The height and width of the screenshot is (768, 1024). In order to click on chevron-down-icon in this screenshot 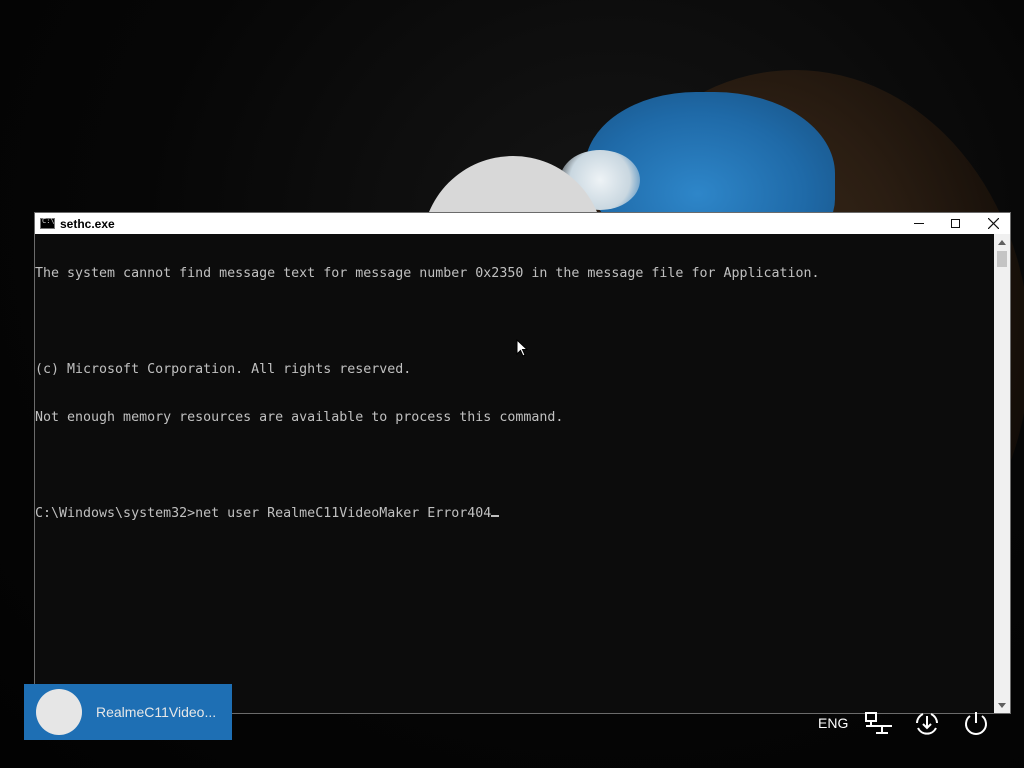, I will do `click(1002, 705)`.